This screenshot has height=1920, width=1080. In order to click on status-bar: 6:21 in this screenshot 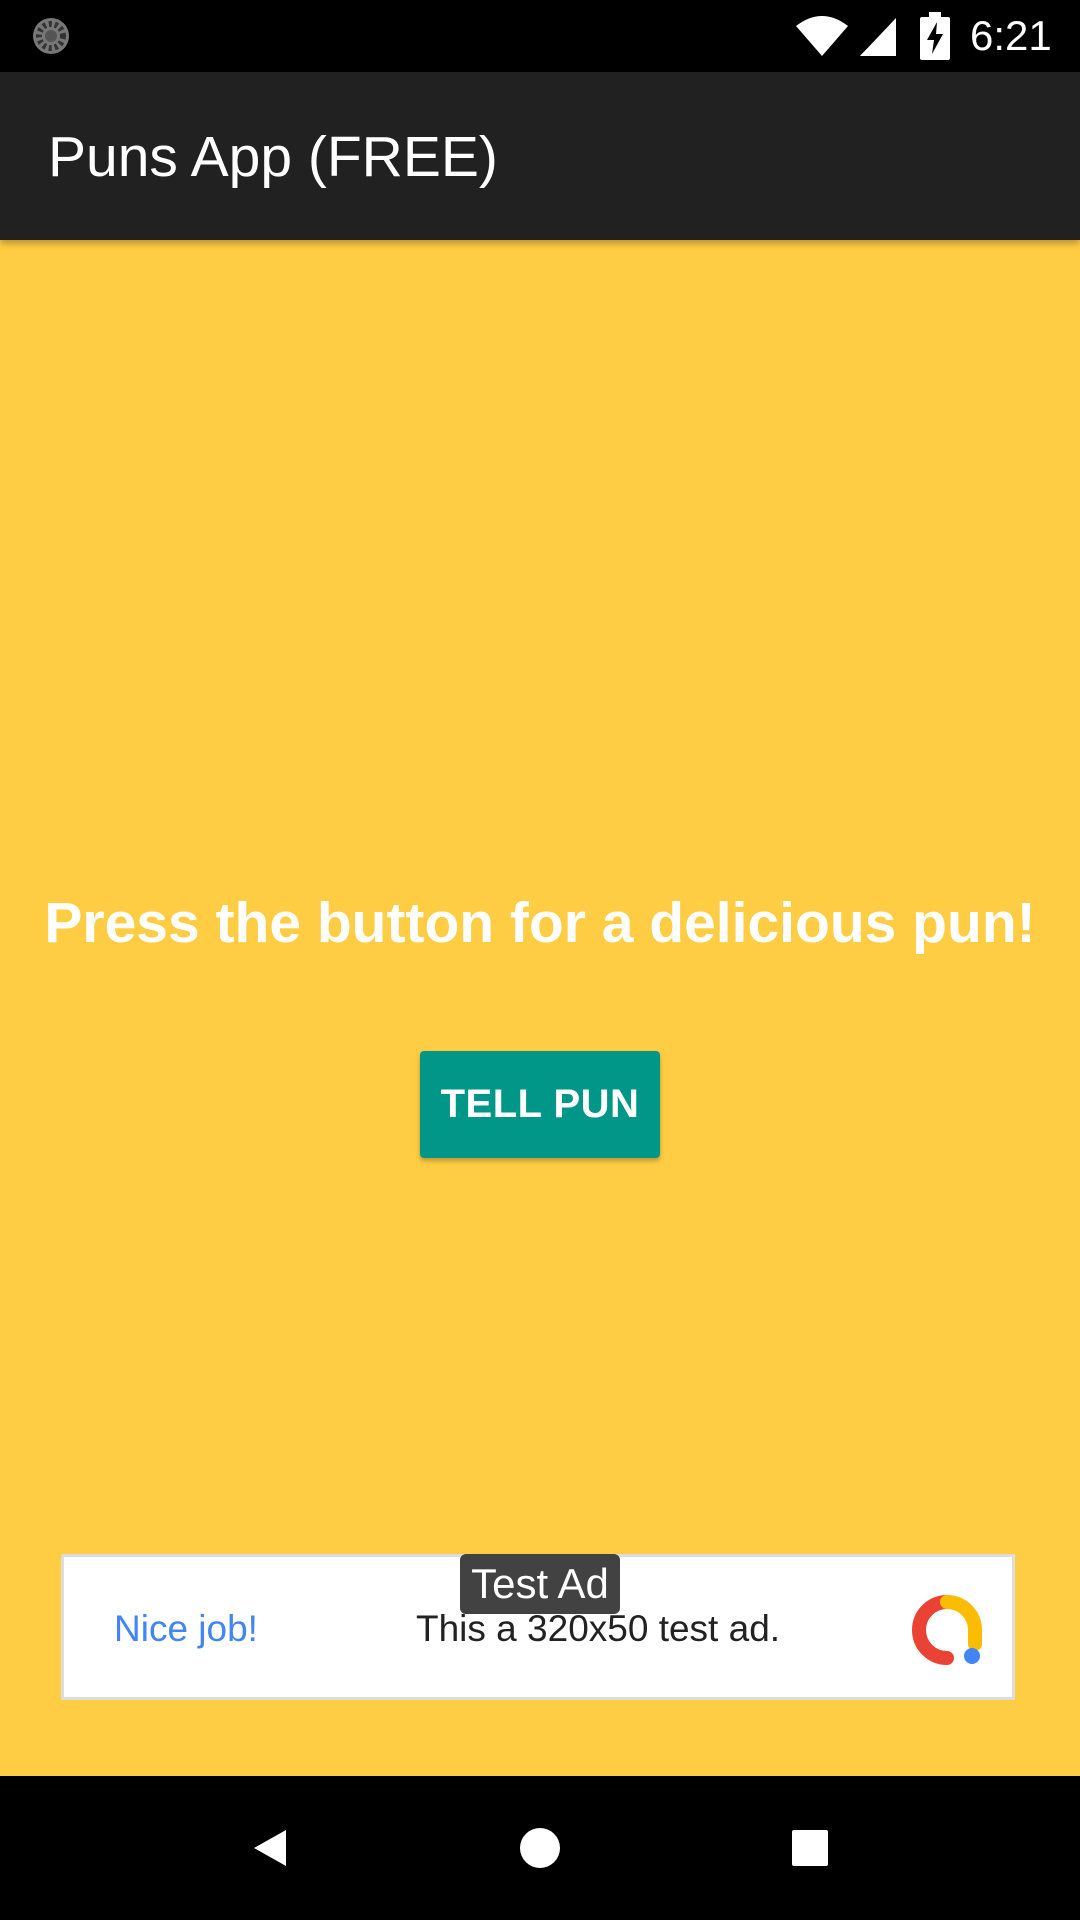, I will do `click(540, 36)`.